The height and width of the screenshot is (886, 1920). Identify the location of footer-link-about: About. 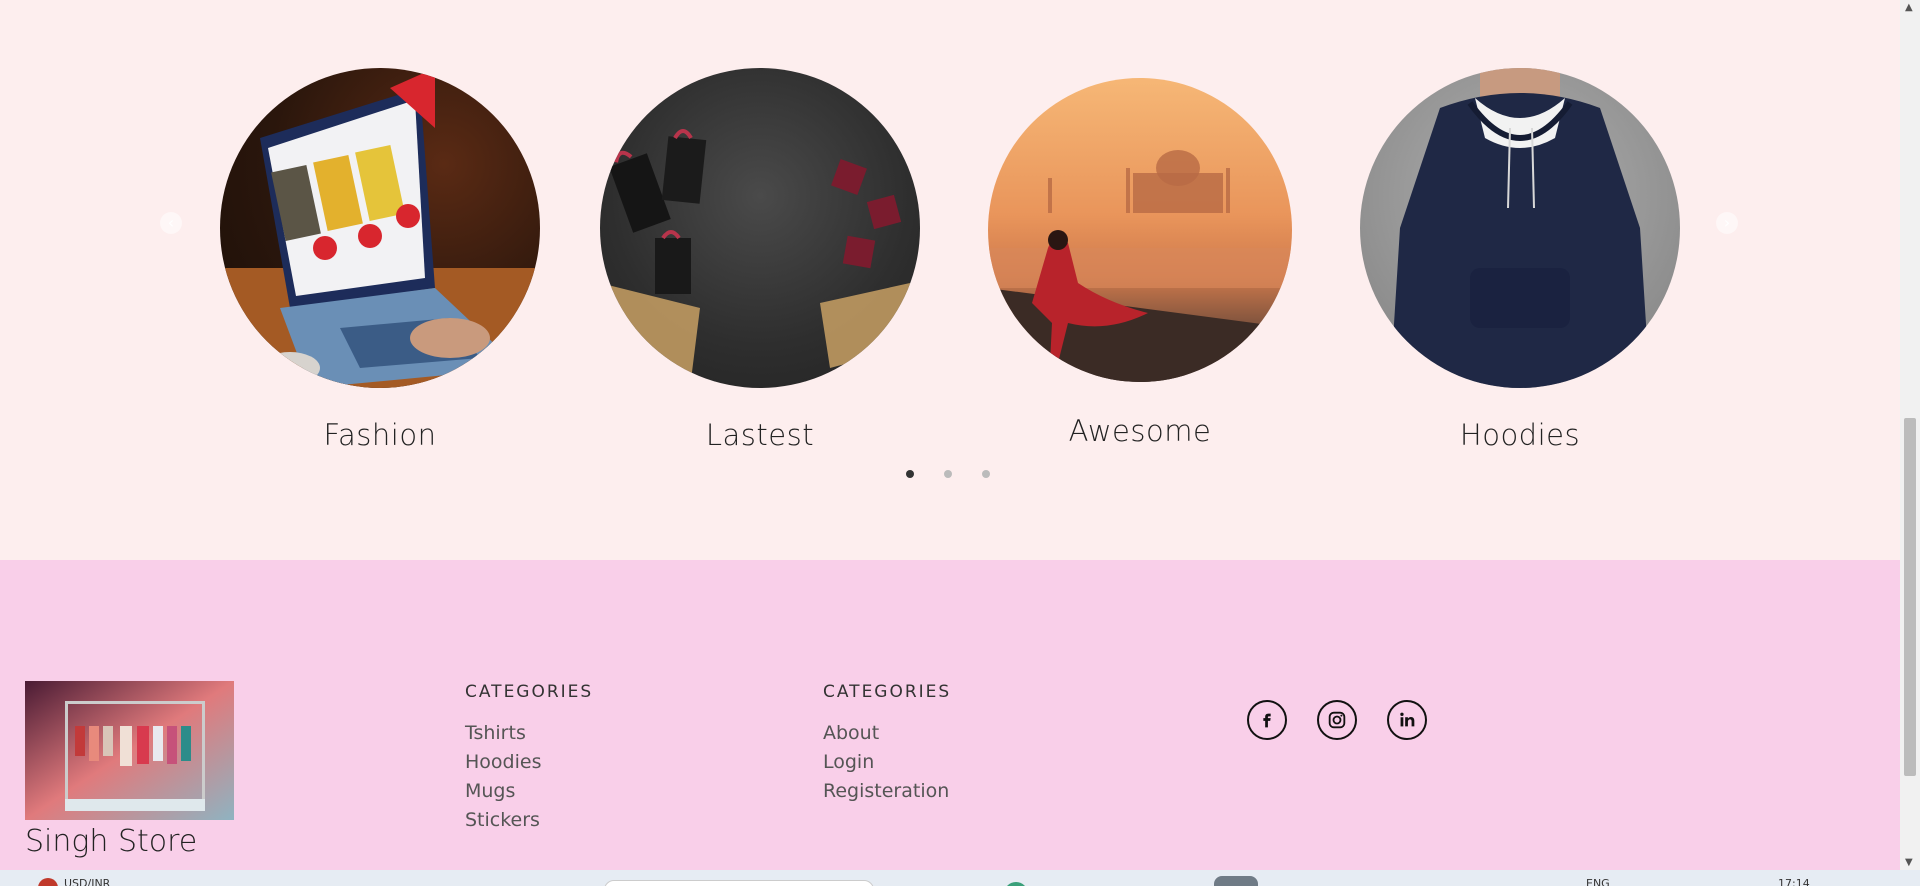
(887, 733).